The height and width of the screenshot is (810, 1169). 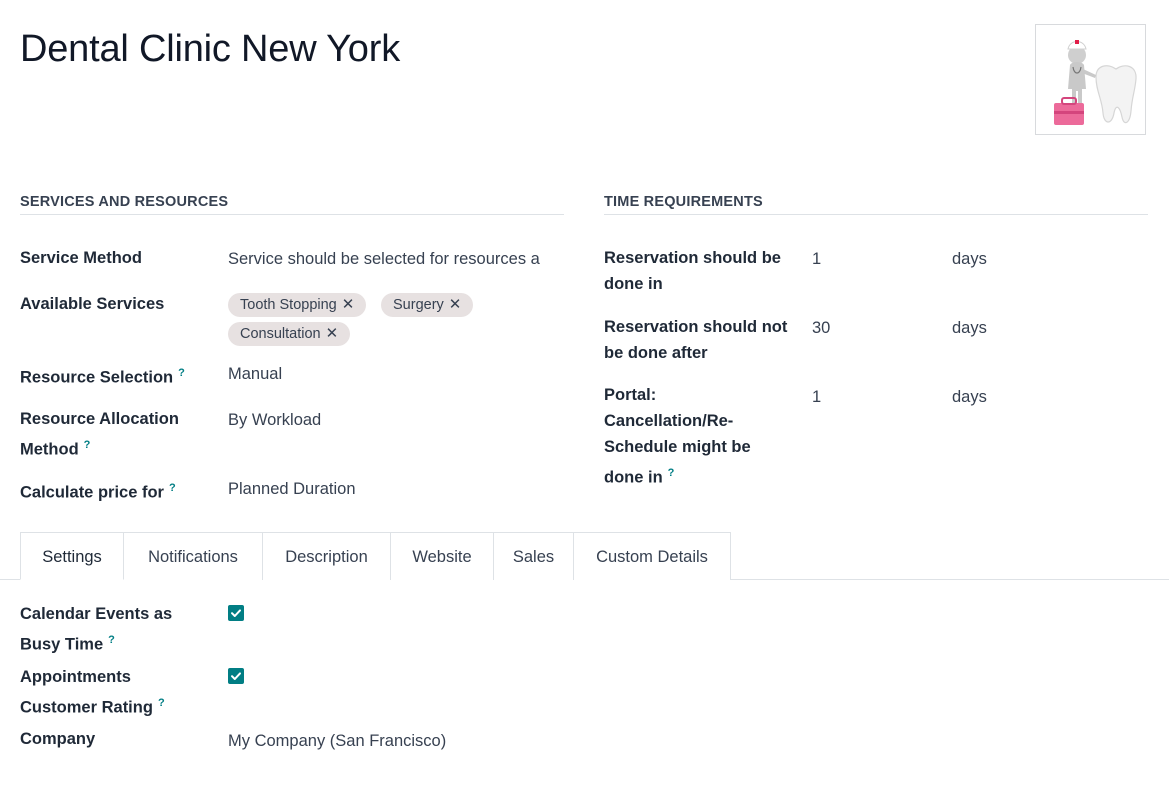 I want to click on service-tag: Surgery ✕, so click(x=427, y=305).